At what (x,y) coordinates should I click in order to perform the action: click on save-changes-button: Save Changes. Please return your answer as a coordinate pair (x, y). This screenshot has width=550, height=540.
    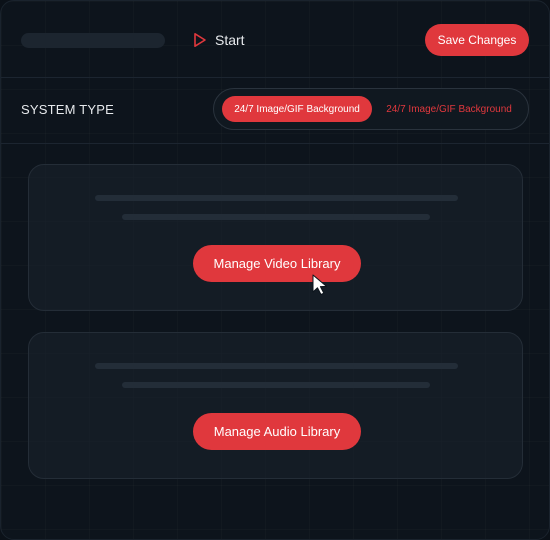
    Looking at the image, I should click on (477, 40).